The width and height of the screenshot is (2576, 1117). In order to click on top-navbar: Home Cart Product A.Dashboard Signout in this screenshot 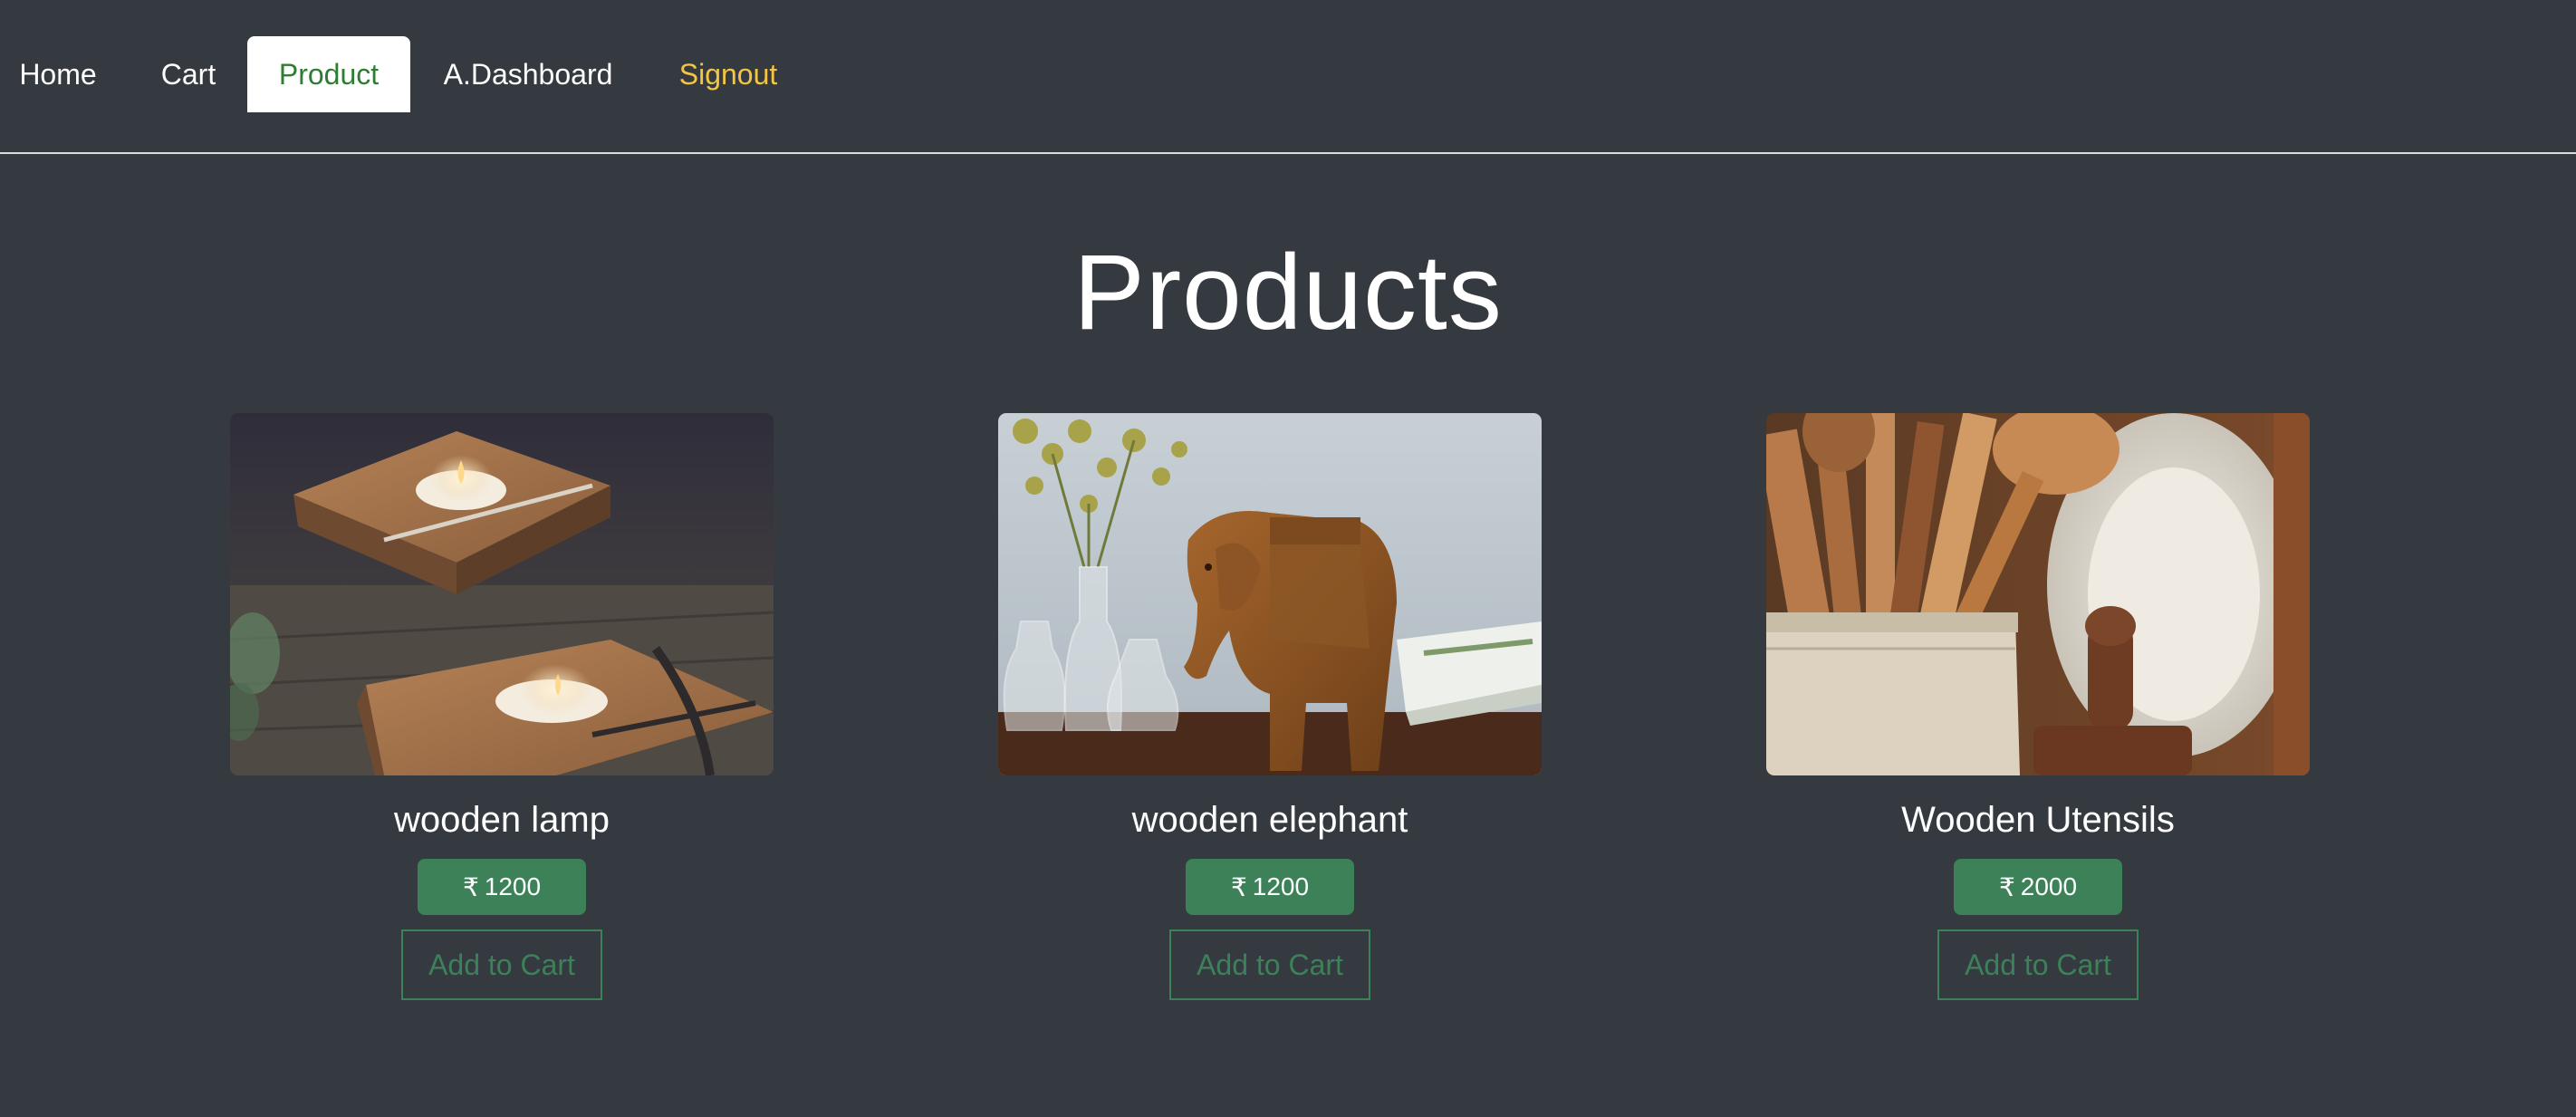, I will do `click(1288, 77)`.